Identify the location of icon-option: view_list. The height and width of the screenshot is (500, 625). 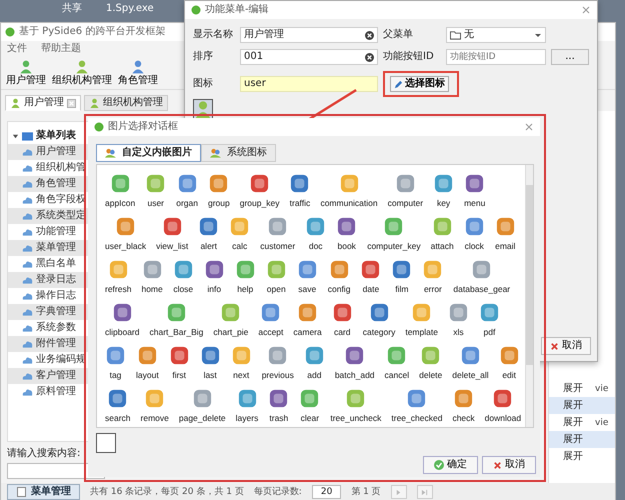
(172, 232).